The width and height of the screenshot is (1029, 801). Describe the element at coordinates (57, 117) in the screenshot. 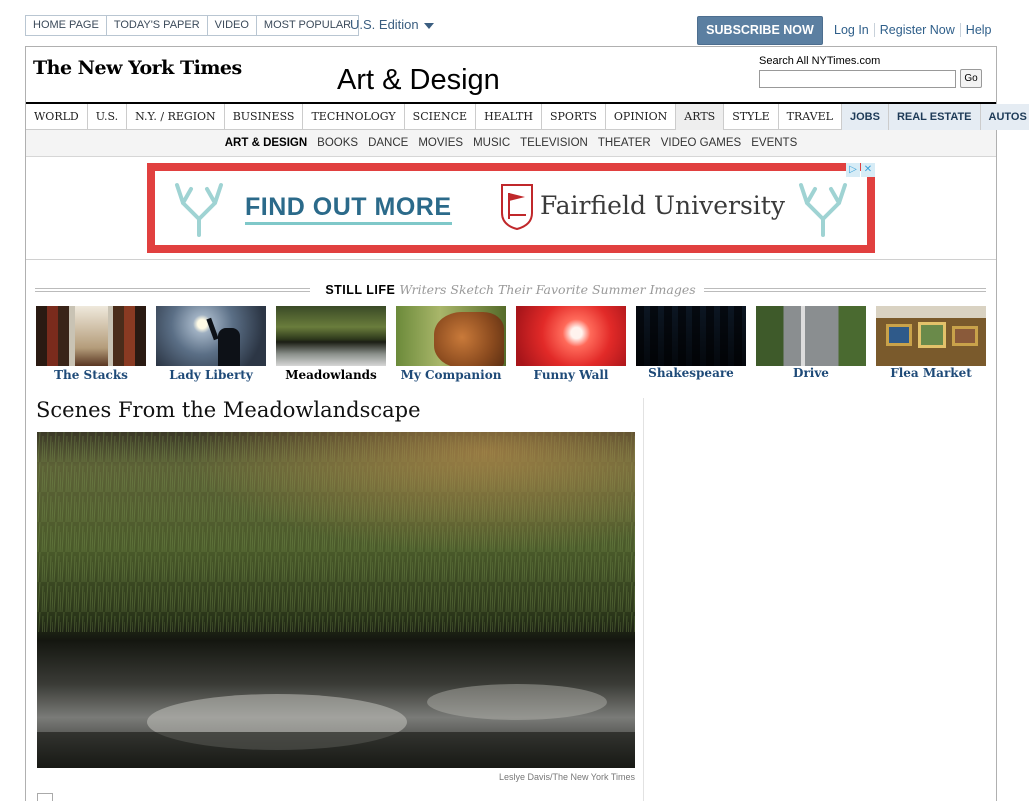

I see `section-world: WORLD` at that location.